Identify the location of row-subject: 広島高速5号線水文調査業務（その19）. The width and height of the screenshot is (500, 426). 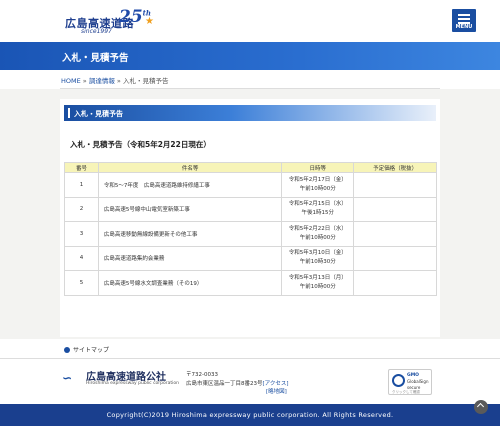
(190, 283).